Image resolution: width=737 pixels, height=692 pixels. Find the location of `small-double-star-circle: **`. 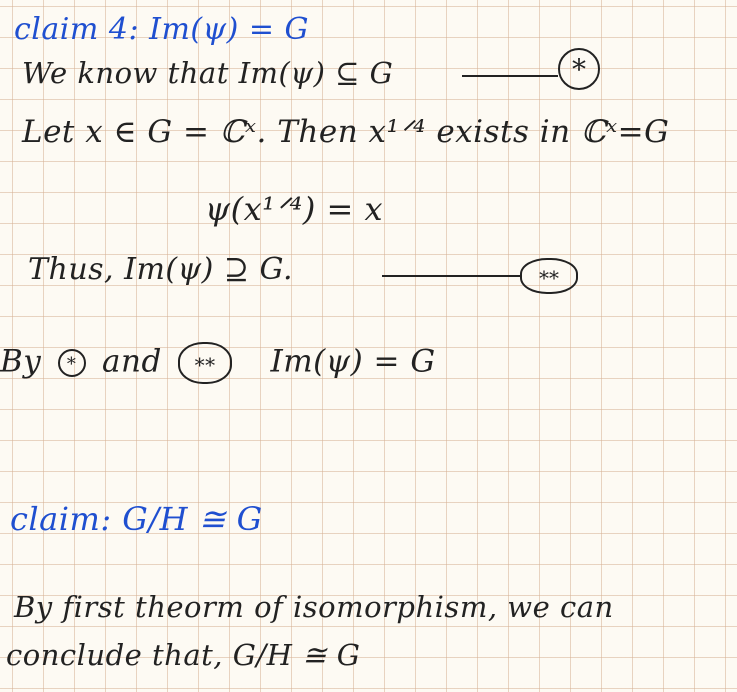

small-double-star-circle: ** is located at coordinates (205, 363).